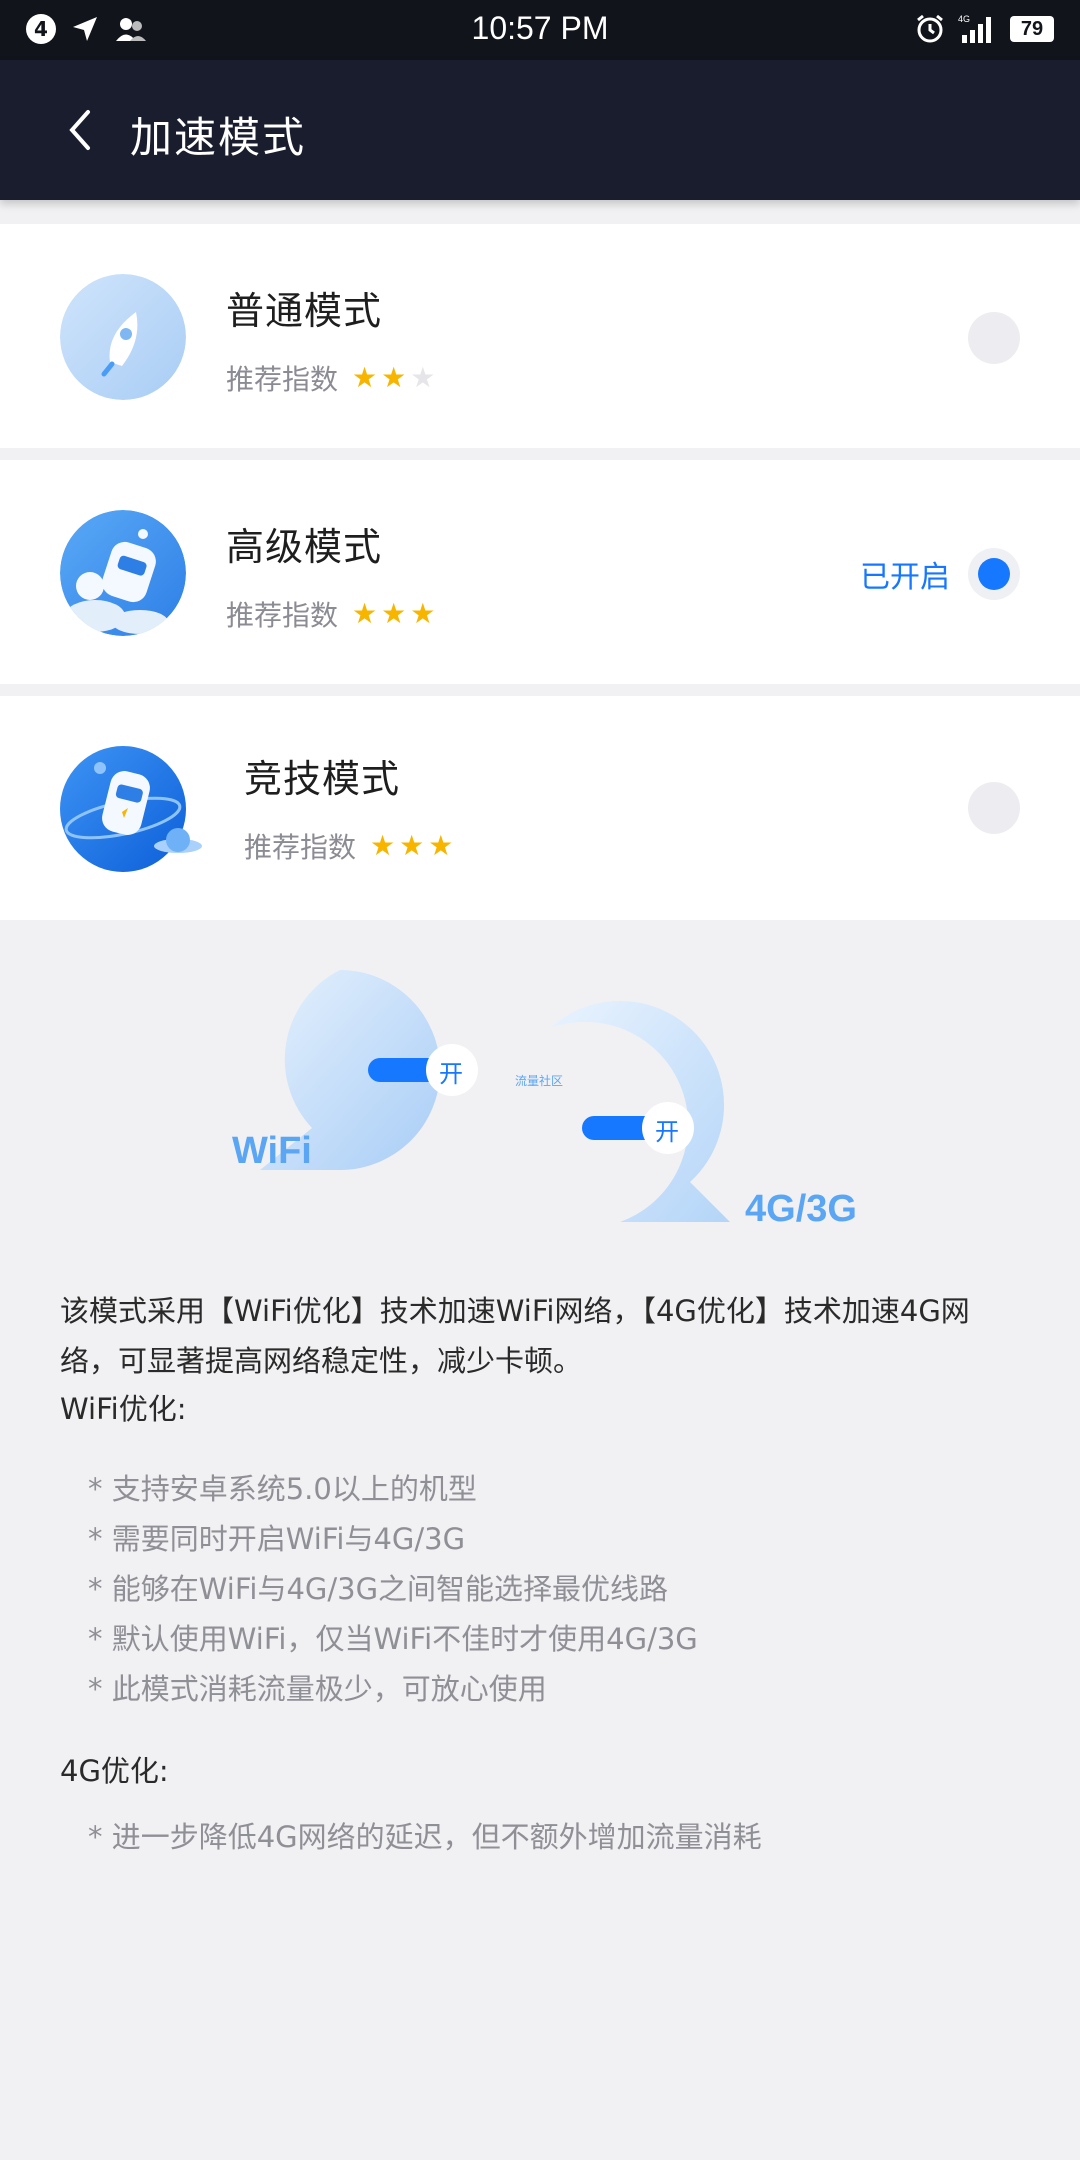 This screenshot has height=2160, width=1080. Describe the element at coordinates (540, 336) in the screenshot. I see `mode-card-normal: 普通模式 推荐指数 ★ ★ ★` at that location.